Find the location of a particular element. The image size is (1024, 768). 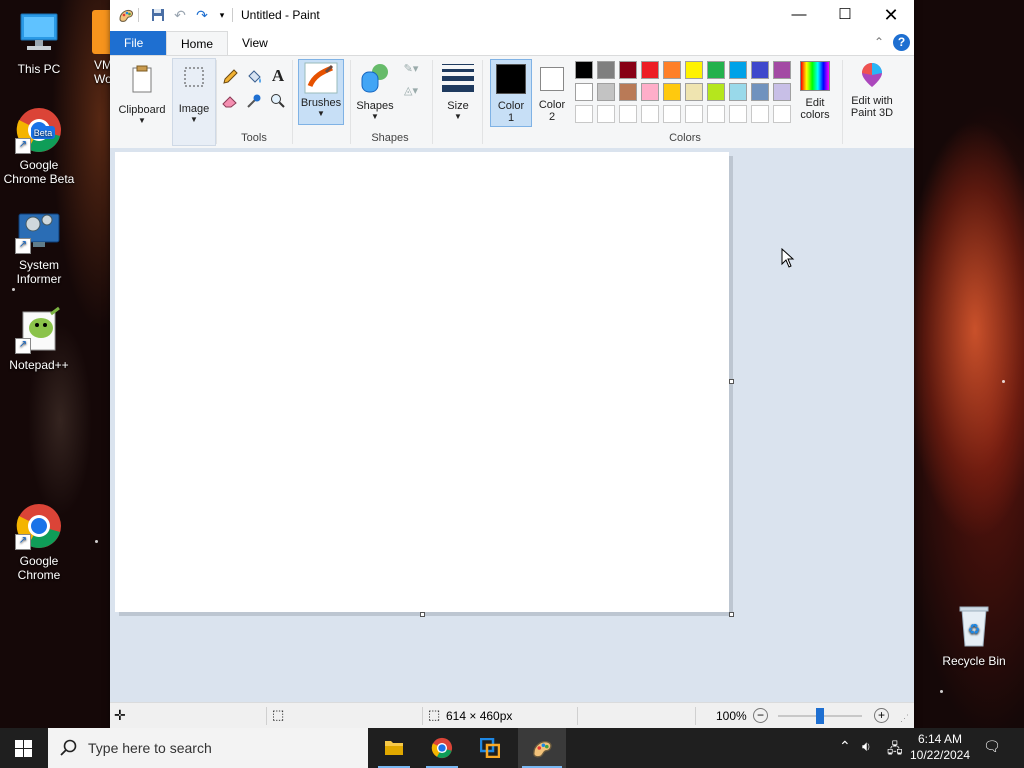

desktop-icon-google-chrome: ↗ Google Chrome is located at coordinates (39, 542).